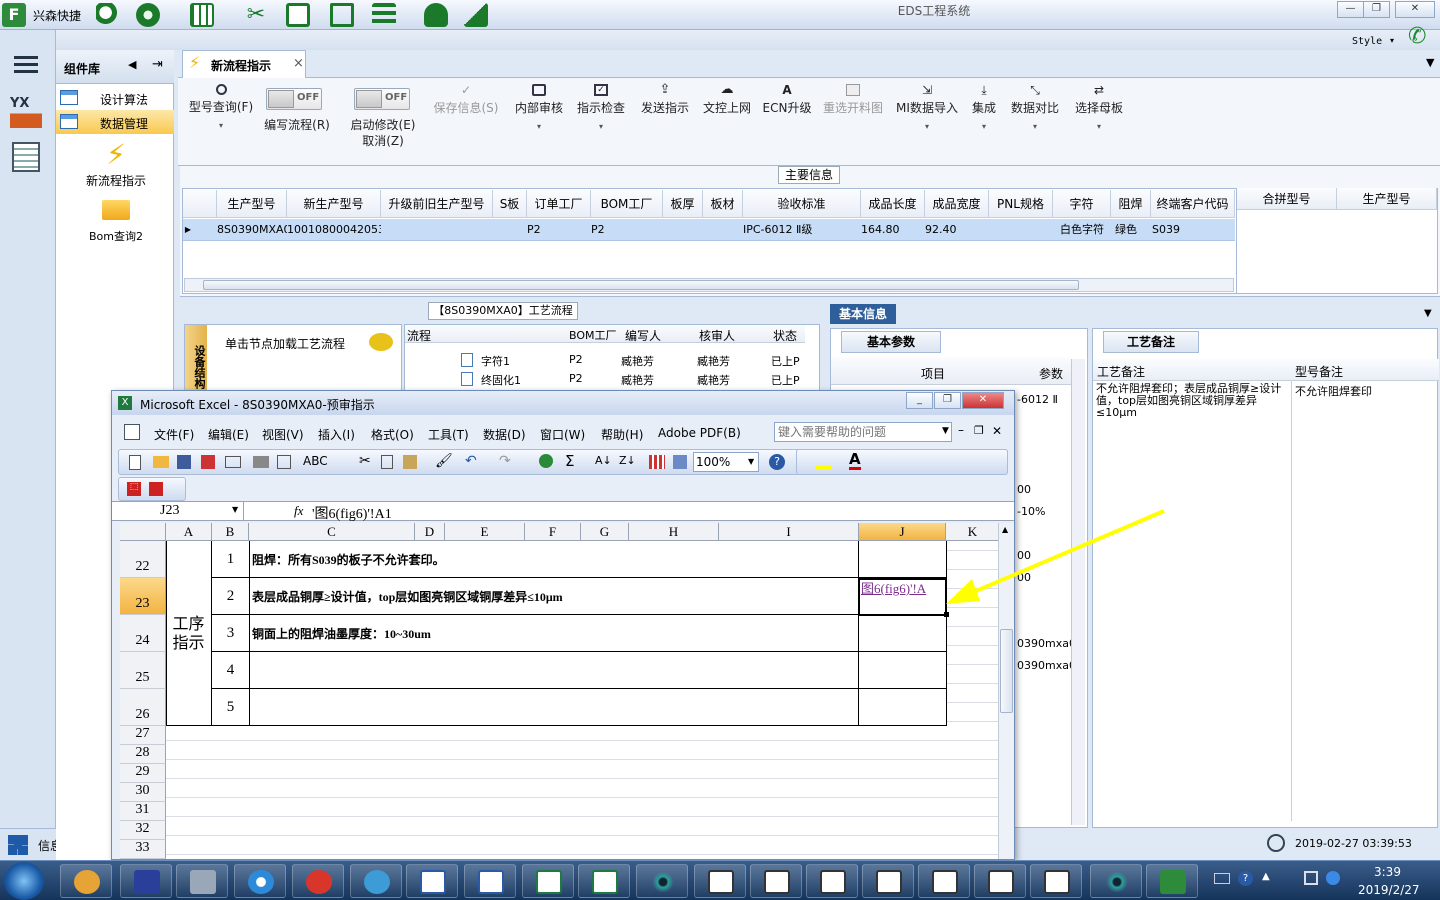 The height and width of the screenshot is (900, 1440). Describe the element at coordinates (157, 64) in the screenshot. I see `pin-icon: ⇥` at that location.